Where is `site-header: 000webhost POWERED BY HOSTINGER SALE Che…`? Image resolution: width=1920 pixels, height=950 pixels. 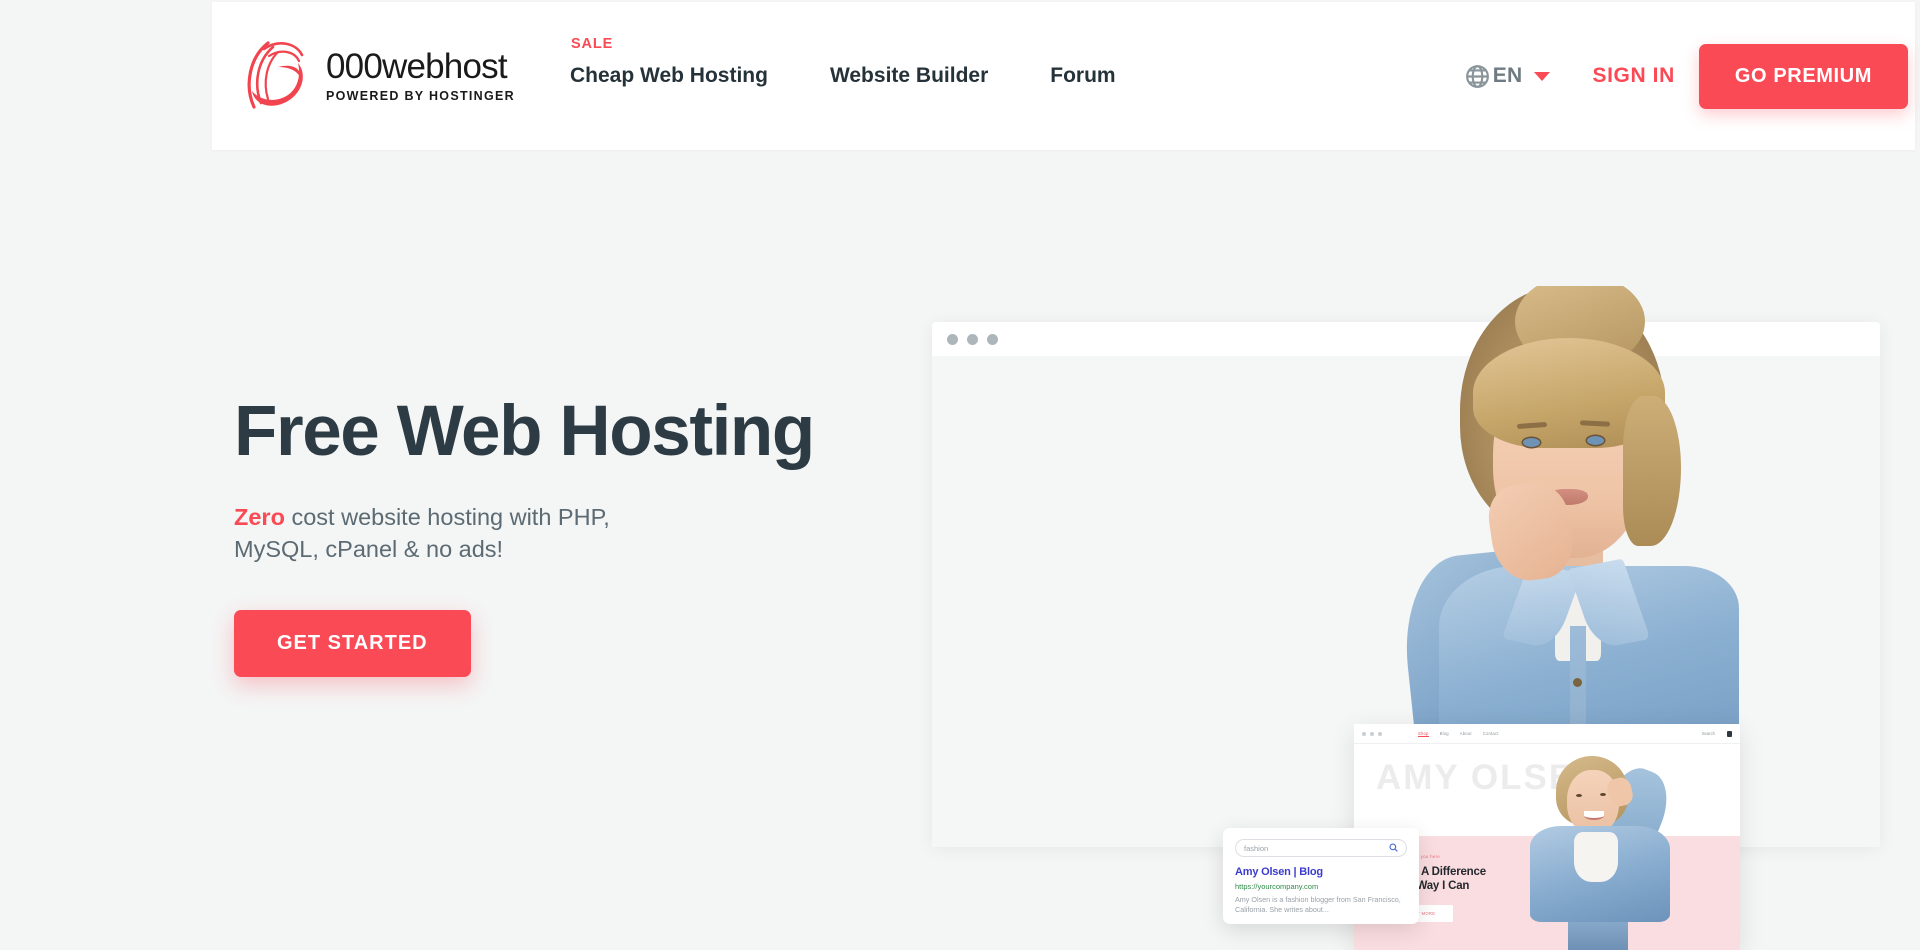
site-header: 000webhost POWERED BY HOSTINGER SALE Che… is located at coordinates (1063, 76).